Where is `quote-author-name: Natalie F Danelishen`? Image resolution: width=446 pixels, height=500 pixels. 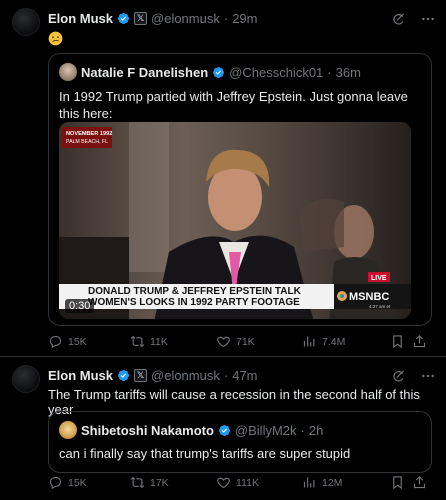 quote-author-name: Natalie F Danelishen is located at coordinates (144, 72).